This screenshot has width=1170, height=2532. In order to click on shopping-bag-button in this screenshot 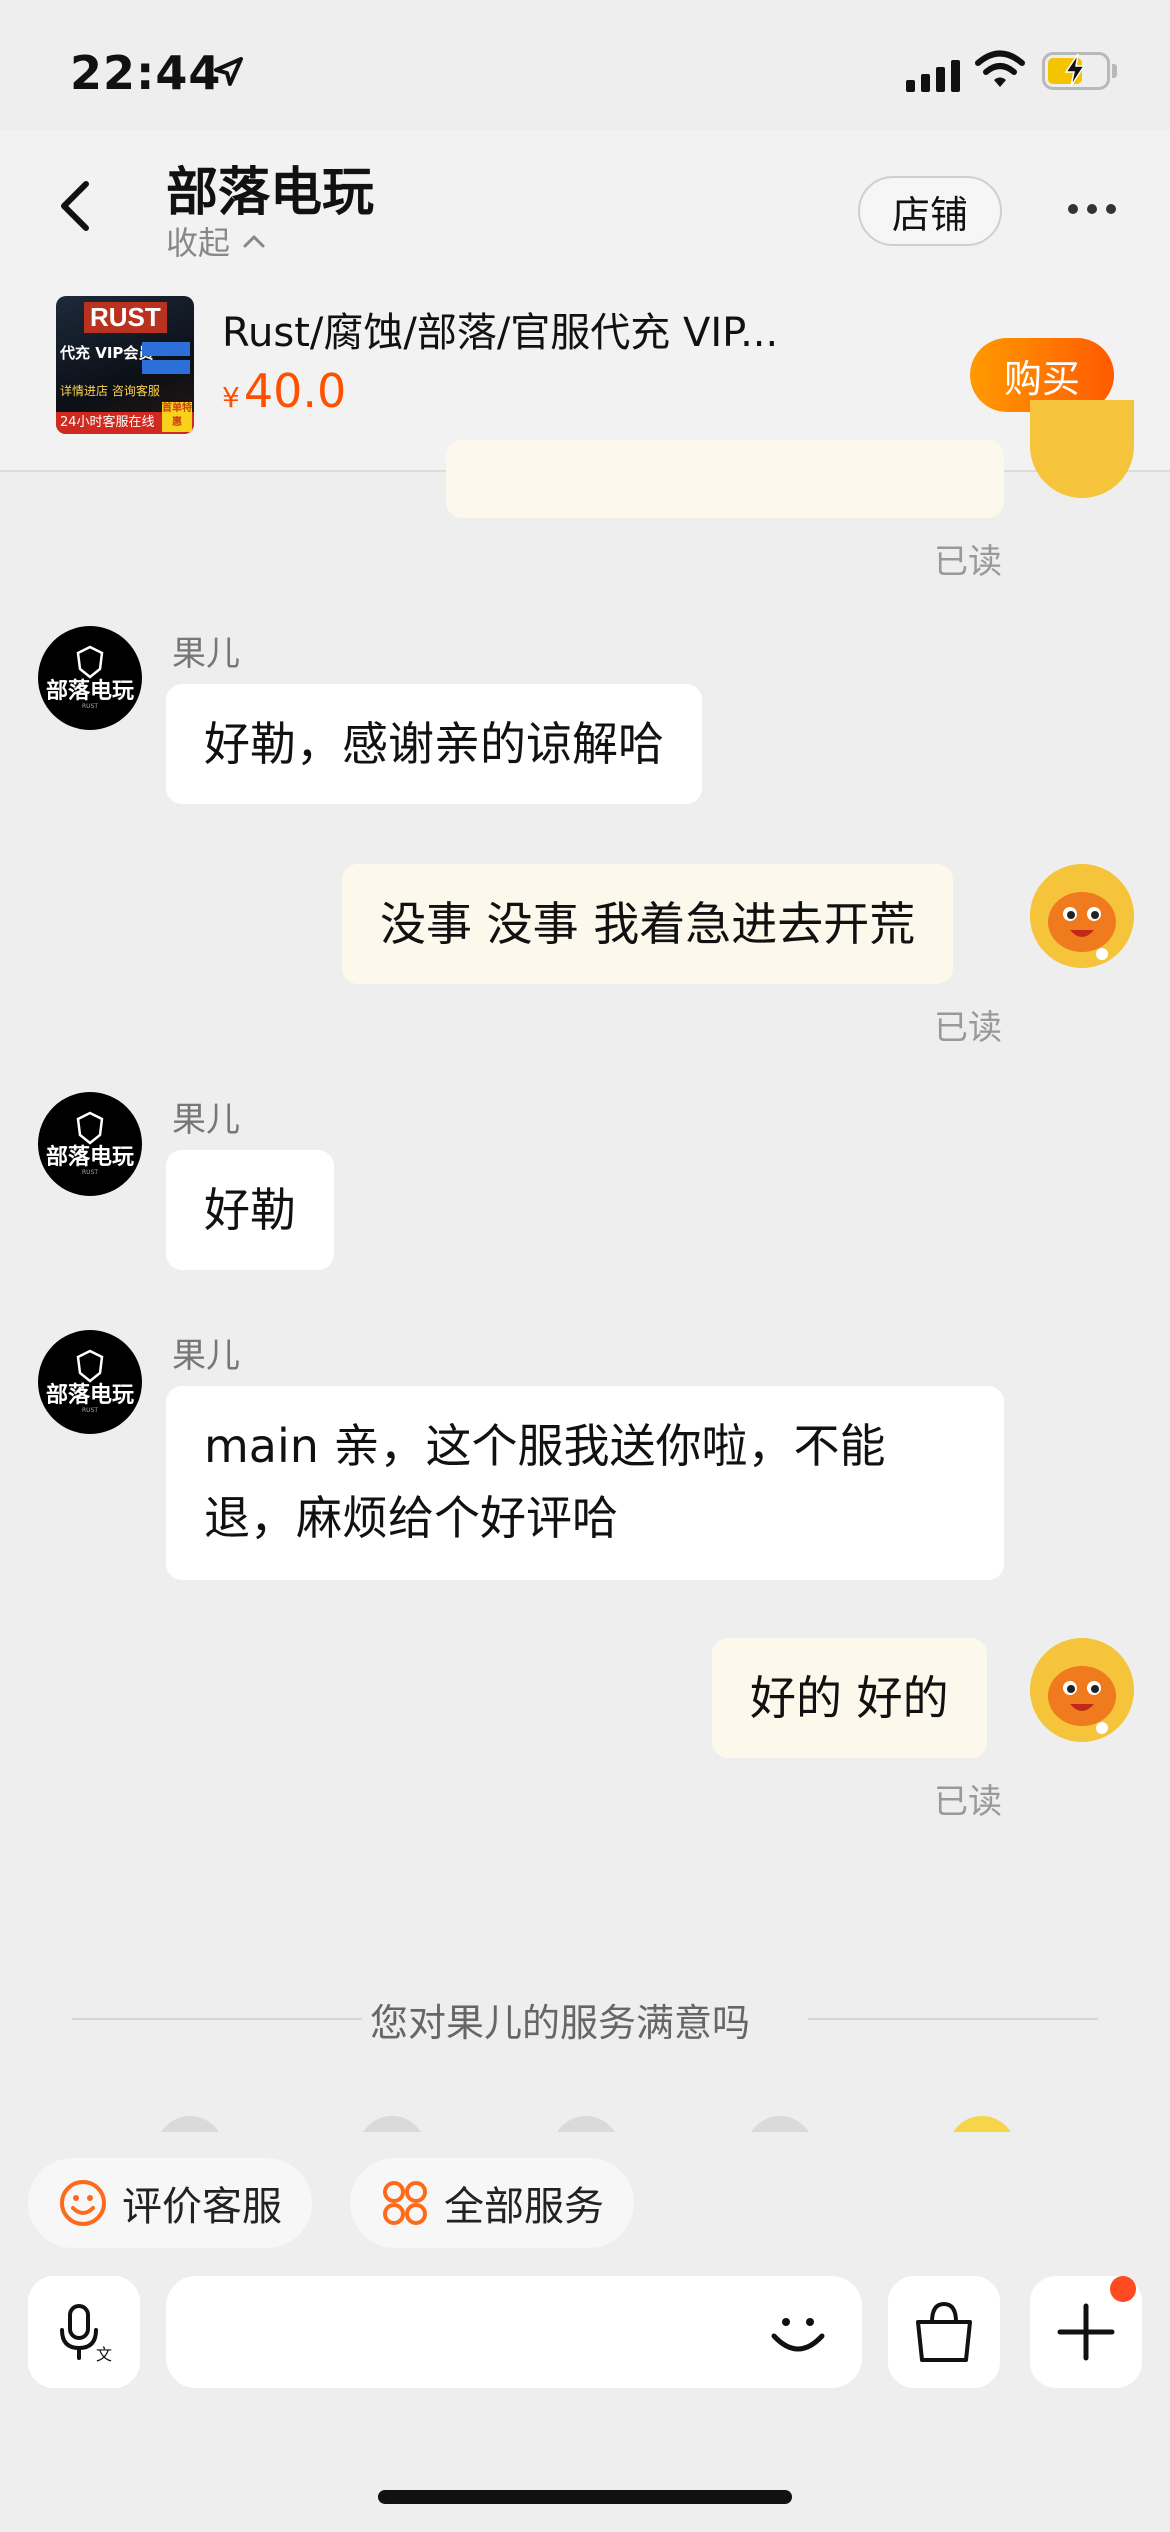, I will do `click(944, 2332)`.